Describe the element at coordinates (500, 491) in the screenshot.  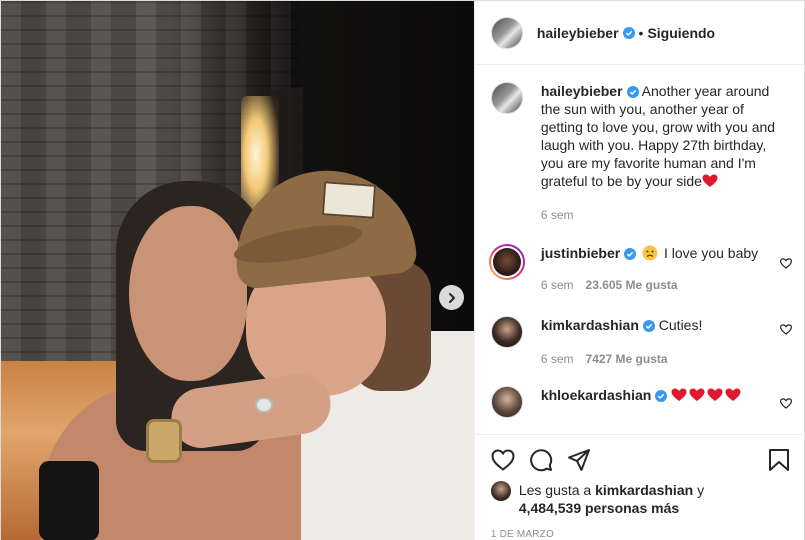
I see `liker-avatar` at that location.